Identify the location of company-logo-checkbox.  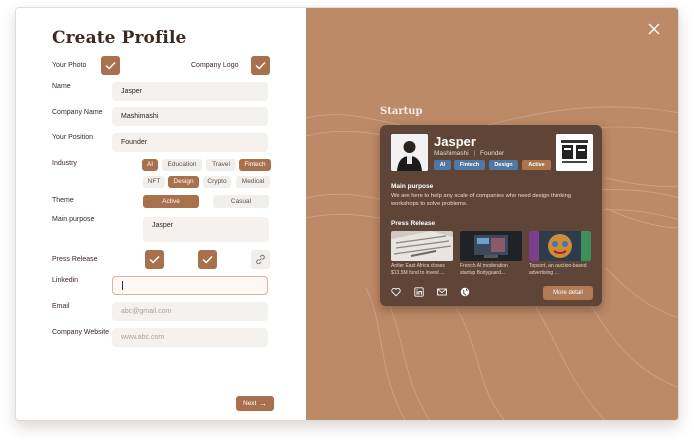
(260, 65).